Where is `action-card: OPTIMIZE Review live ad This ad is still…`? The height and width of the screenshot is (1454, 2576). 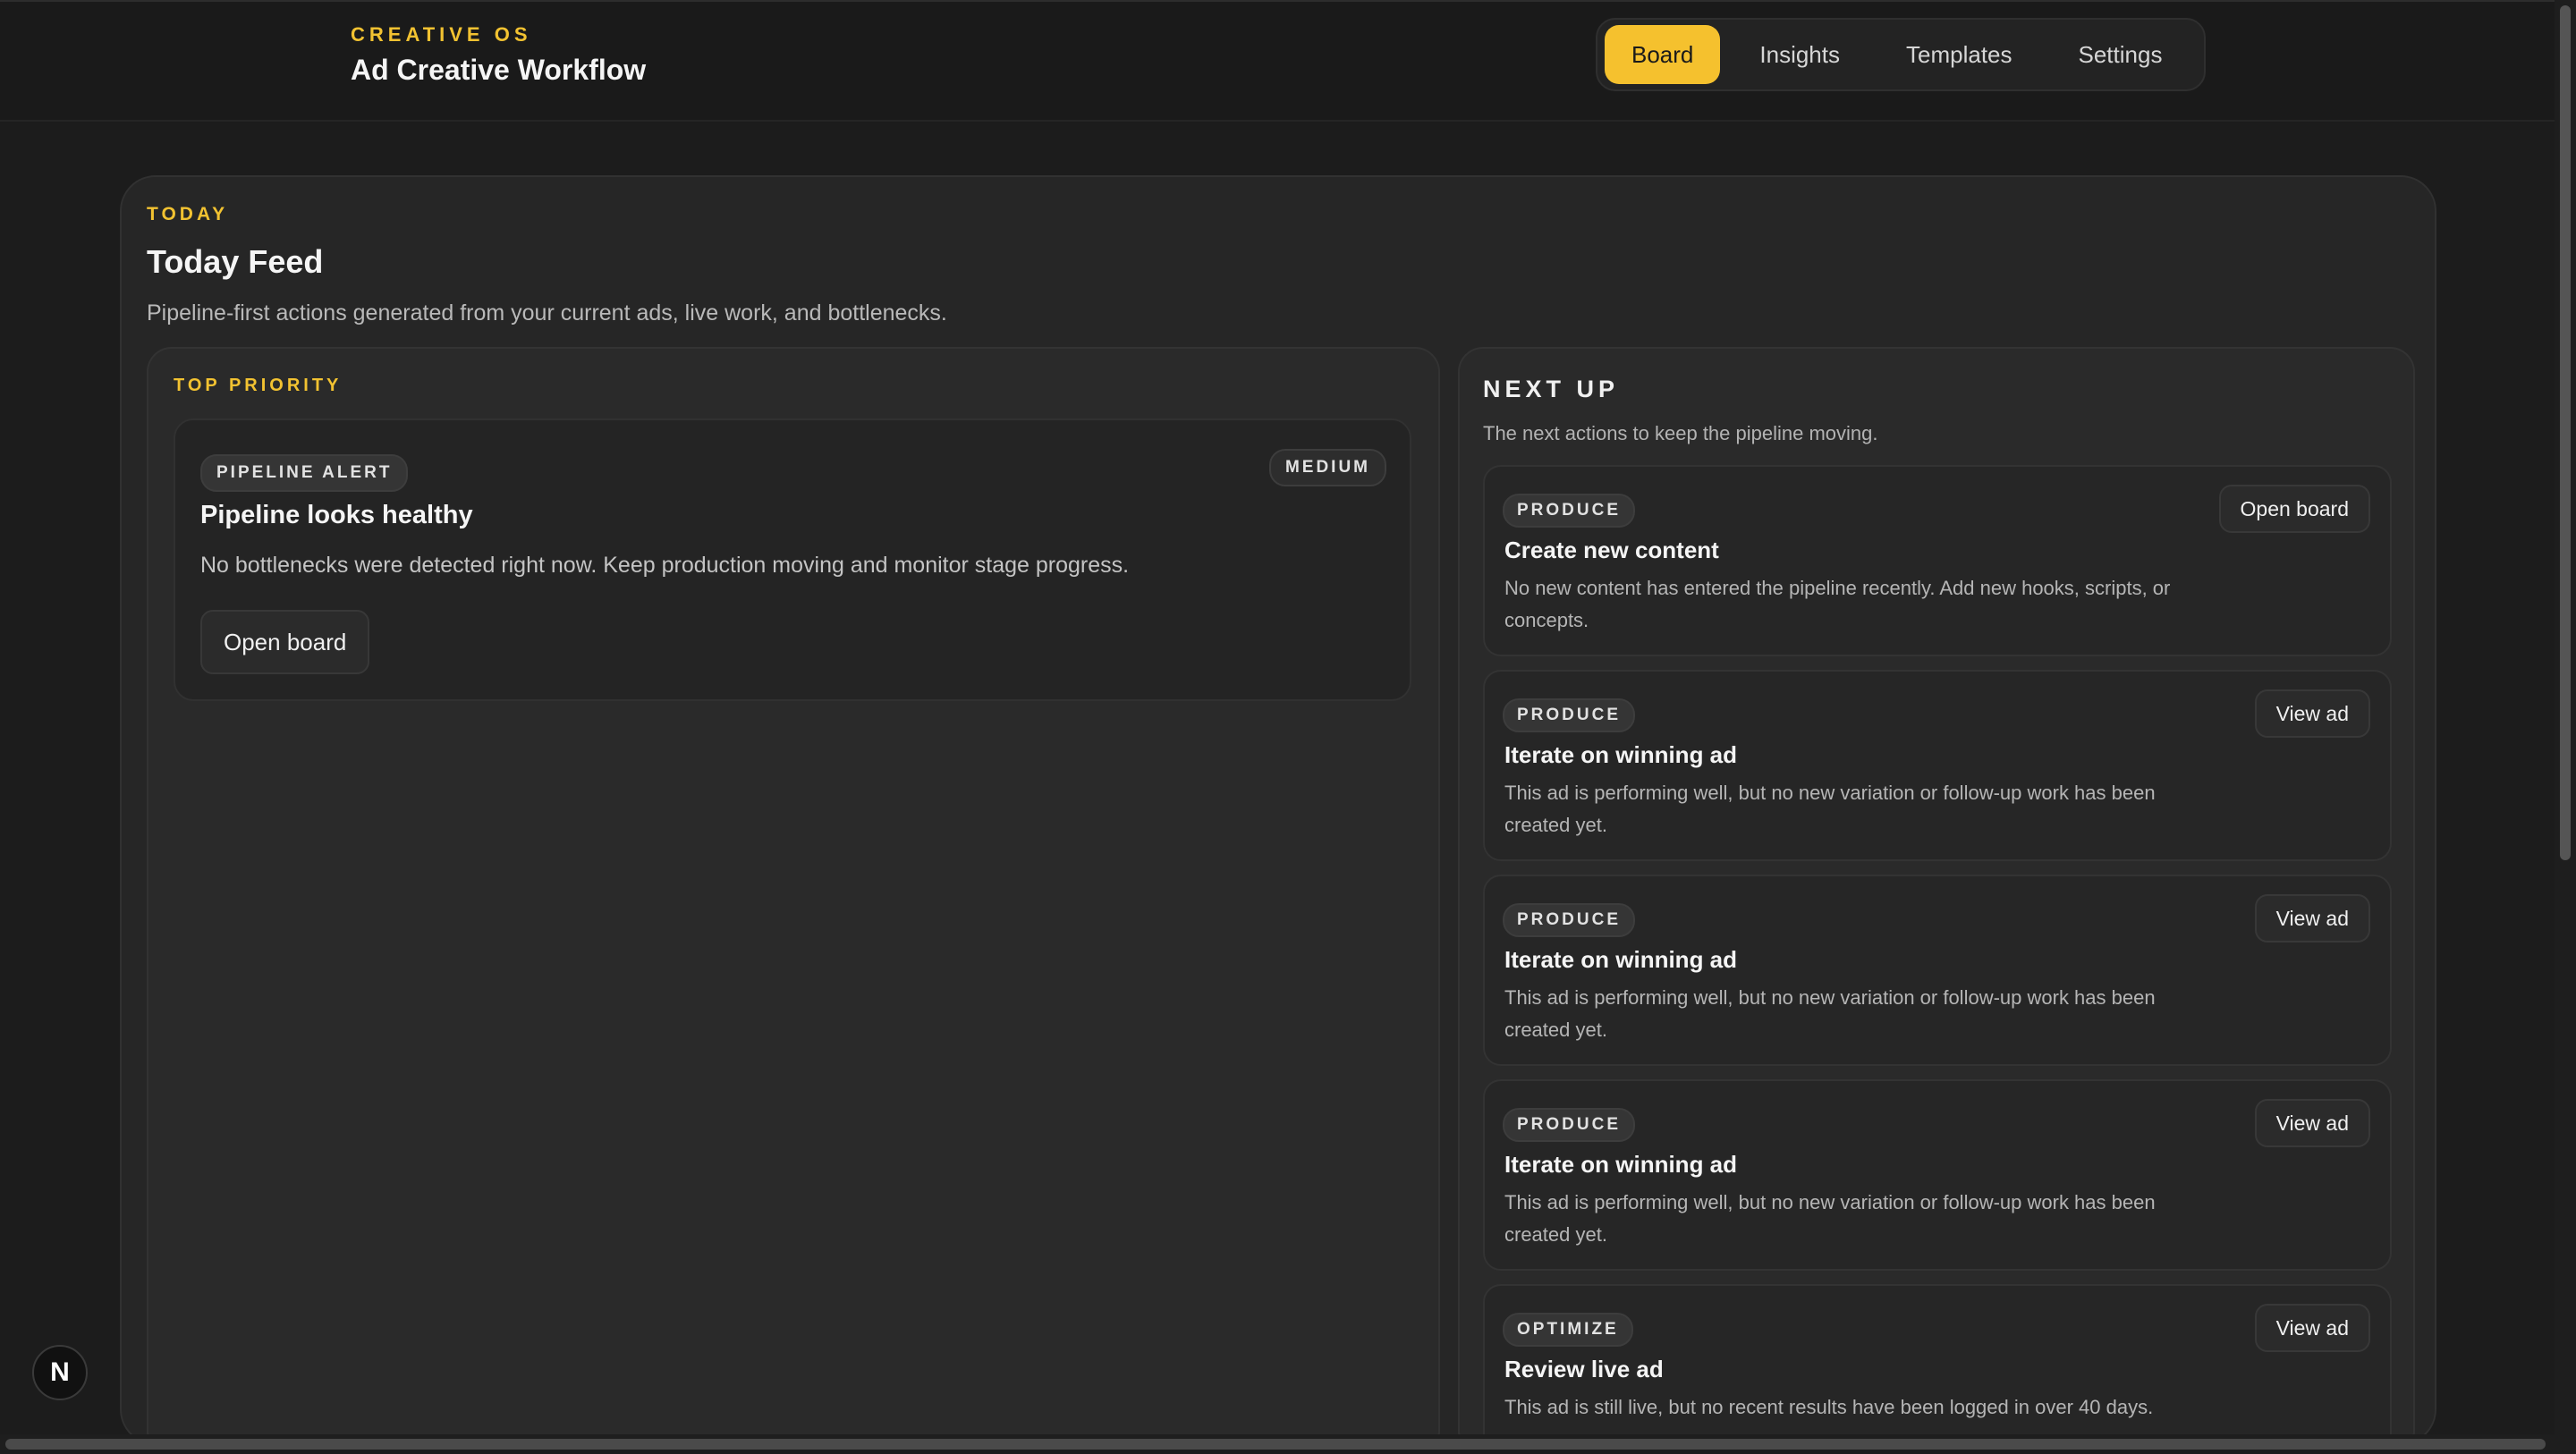
action-card: OPTIMIZE Review live ad This ad is still… is located at coordinates (1937, 1369).